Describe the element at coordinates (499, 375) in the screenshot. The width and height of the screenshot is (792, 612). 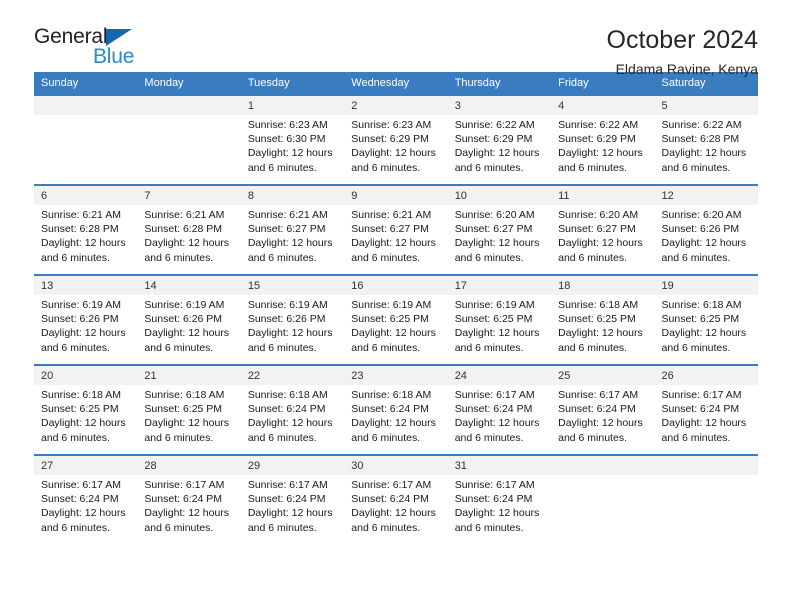
I see `day-number: 24` at that location.